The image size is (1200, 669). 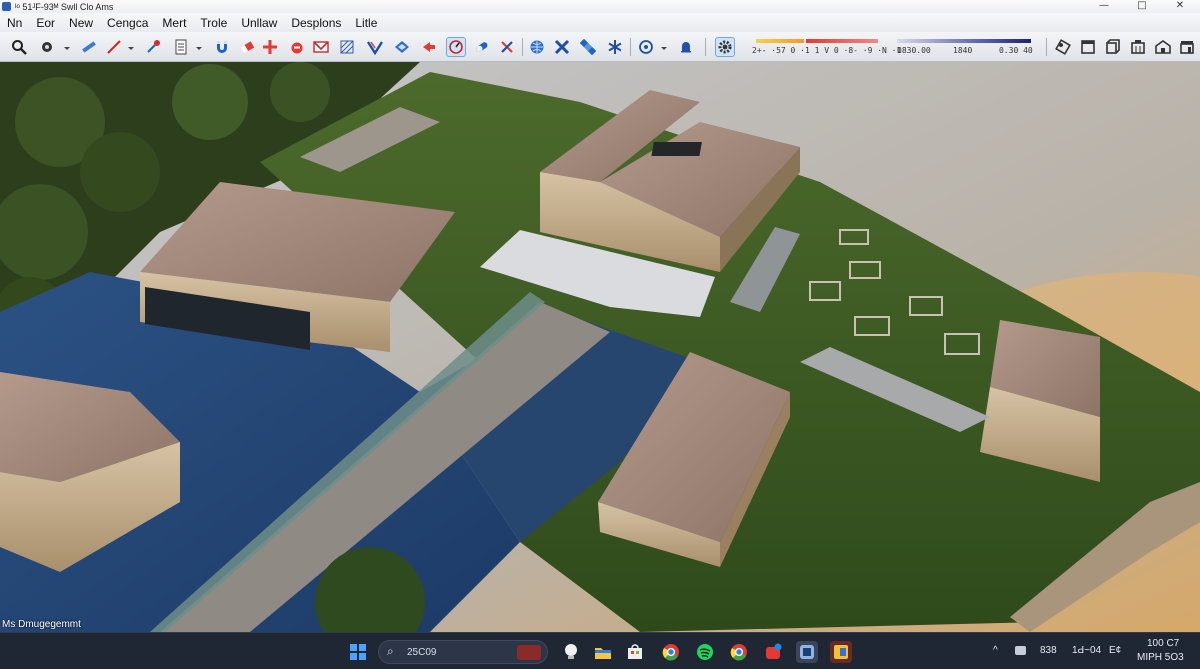 What do you see at coordinates (1163, 643) in the screenshot?
I see `tray-time: 100 C7` at bounding box center [1163, 643].